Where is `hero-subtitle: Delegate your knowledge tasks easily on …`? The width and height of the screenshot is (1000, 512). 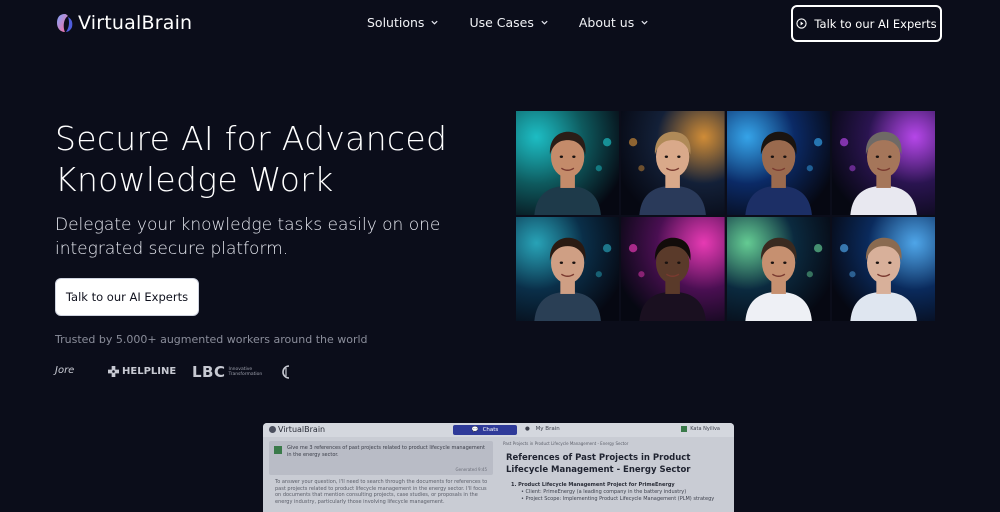
hero-subtitle: Delegate your knowledge tasks easily on … is located at coordinates (248, 237).